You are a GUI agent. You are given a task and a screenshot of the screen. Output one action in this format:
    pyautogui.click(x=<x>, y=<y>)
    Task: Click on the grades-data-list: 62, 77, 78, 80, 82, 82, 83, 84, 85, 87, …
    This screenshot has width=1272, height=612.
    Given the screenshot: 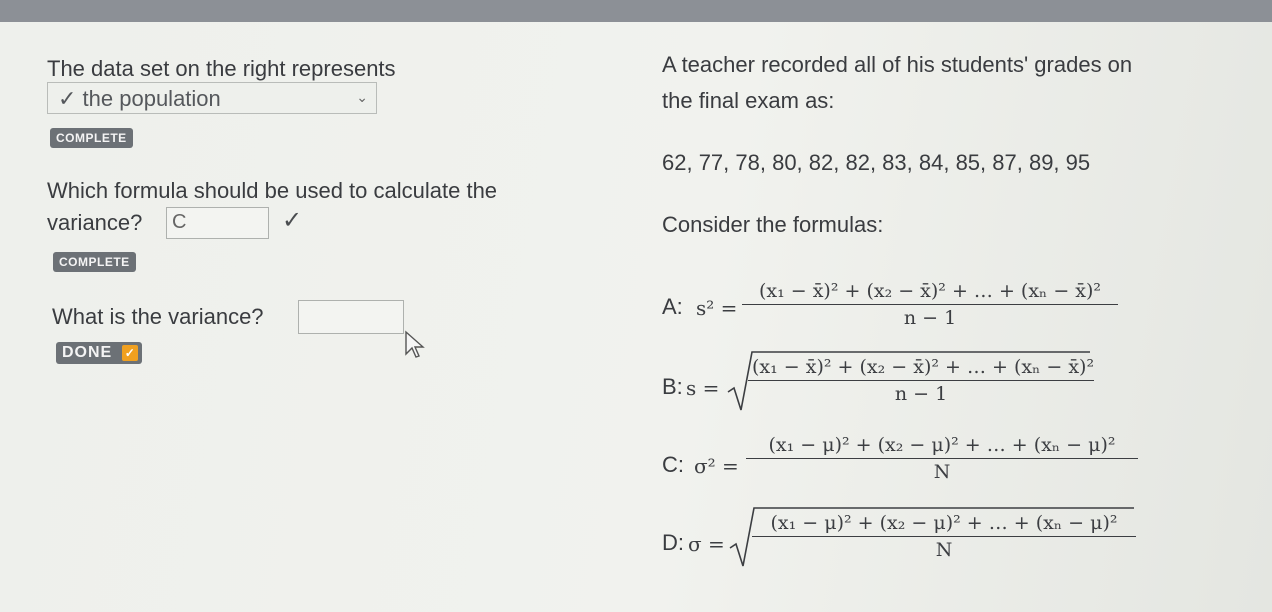 What is the action you would take?
    pyautogui.click(x=876, y=162)
    